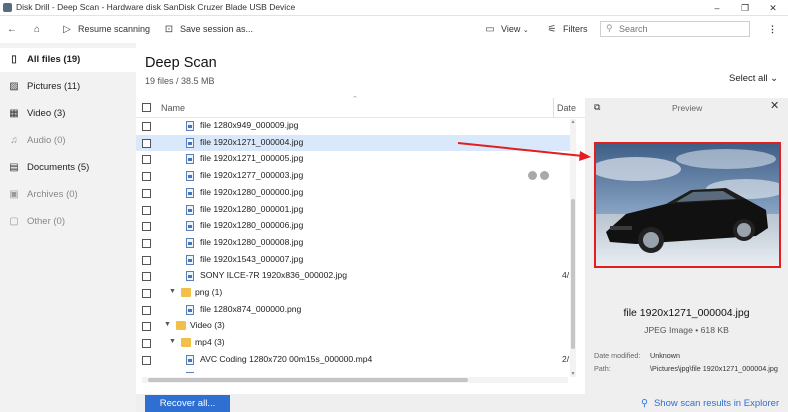  I want to click on view-button: ▭ View ⌄, so click(506, 29).